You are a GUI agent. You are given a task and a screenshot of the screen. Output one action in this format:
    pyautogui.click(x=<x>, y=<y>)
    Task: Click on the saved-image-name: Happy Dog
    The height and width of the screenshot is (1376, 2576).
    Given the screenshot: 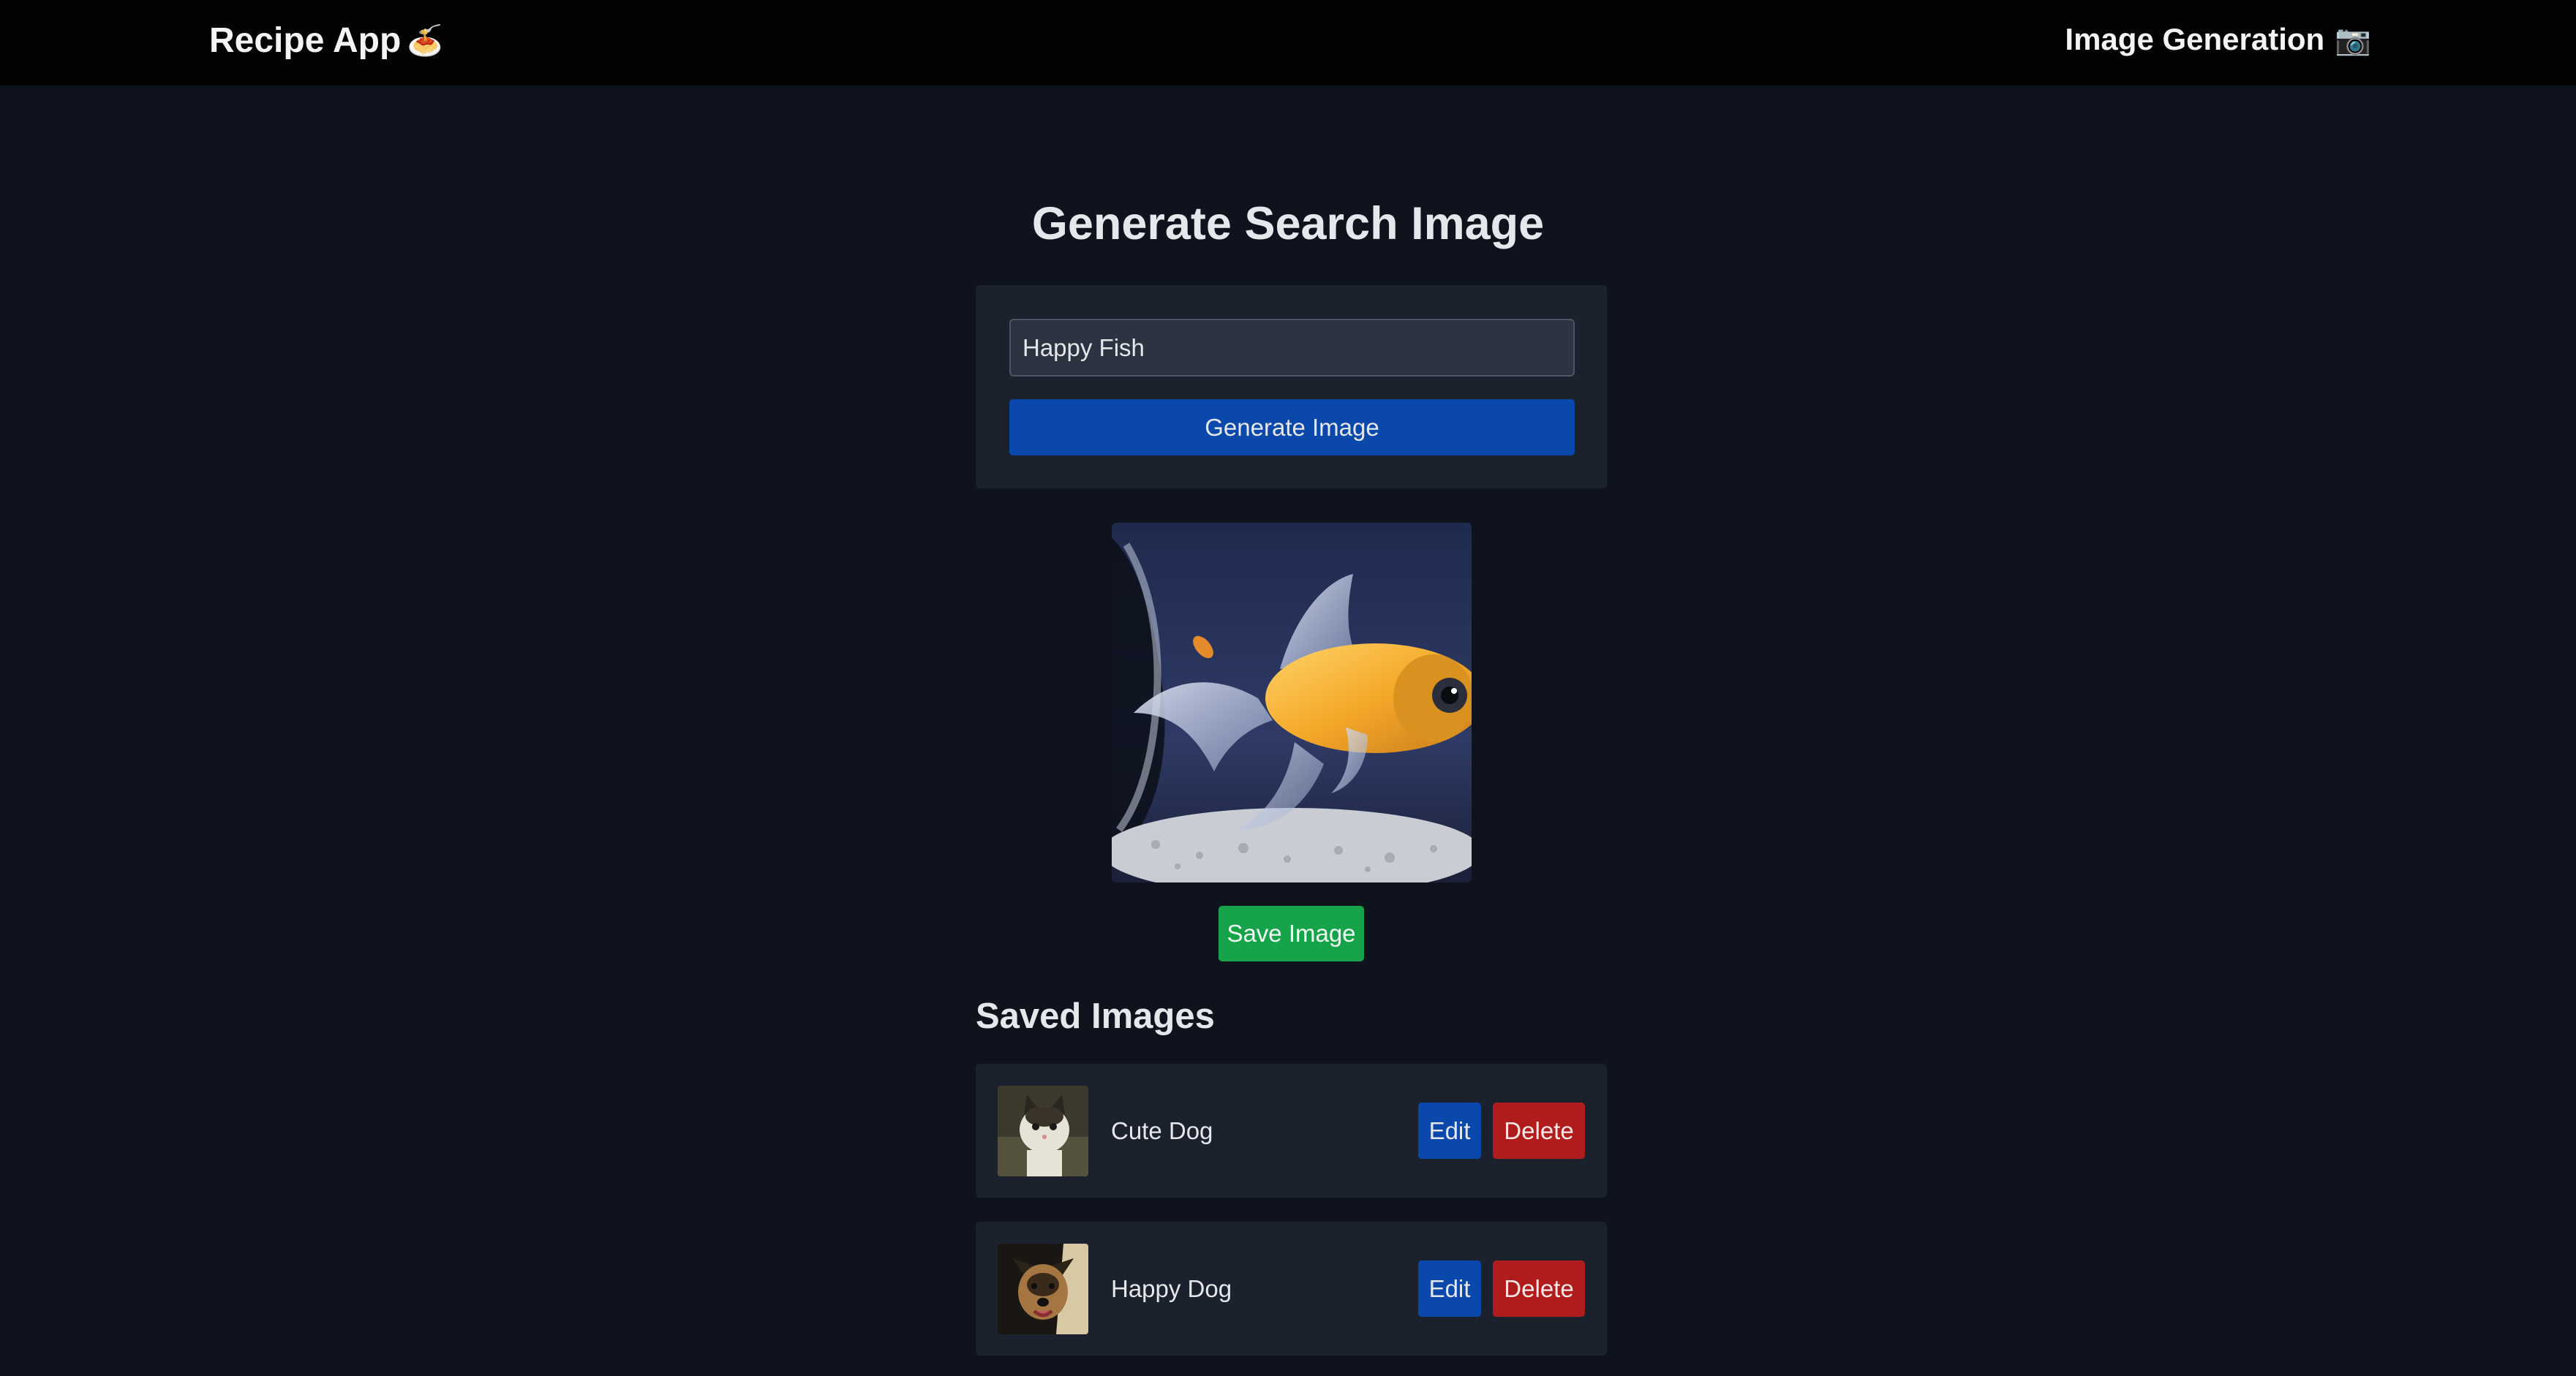 What is the action you would take?
    pyautogui.click(x=1171, y=1288)
    